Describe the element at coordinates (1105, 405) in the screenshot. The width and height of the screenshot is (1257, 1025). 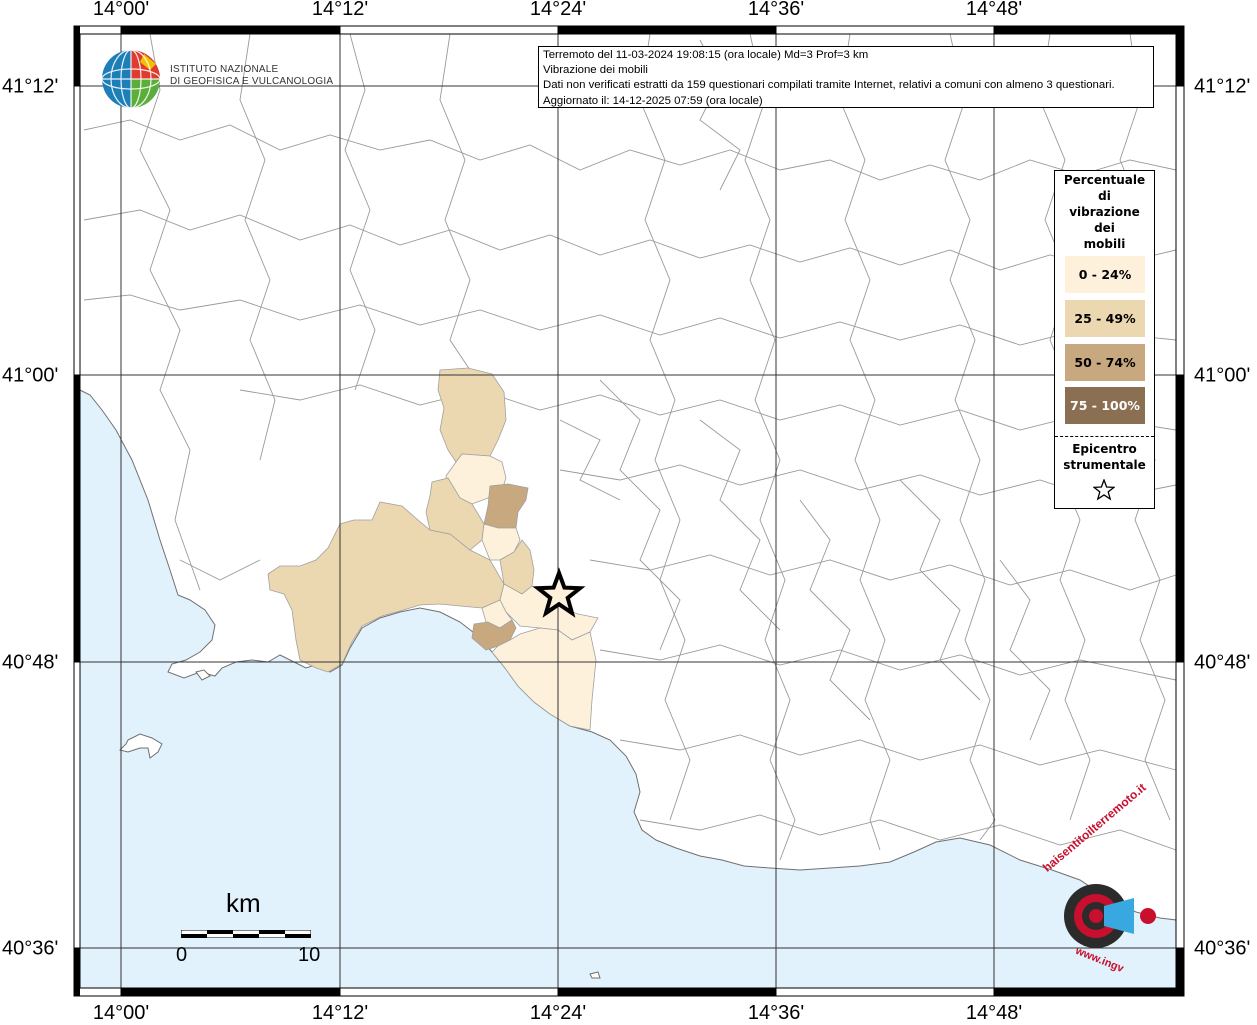
I see `legend-class-swatch: 75 - 100%` at that location.